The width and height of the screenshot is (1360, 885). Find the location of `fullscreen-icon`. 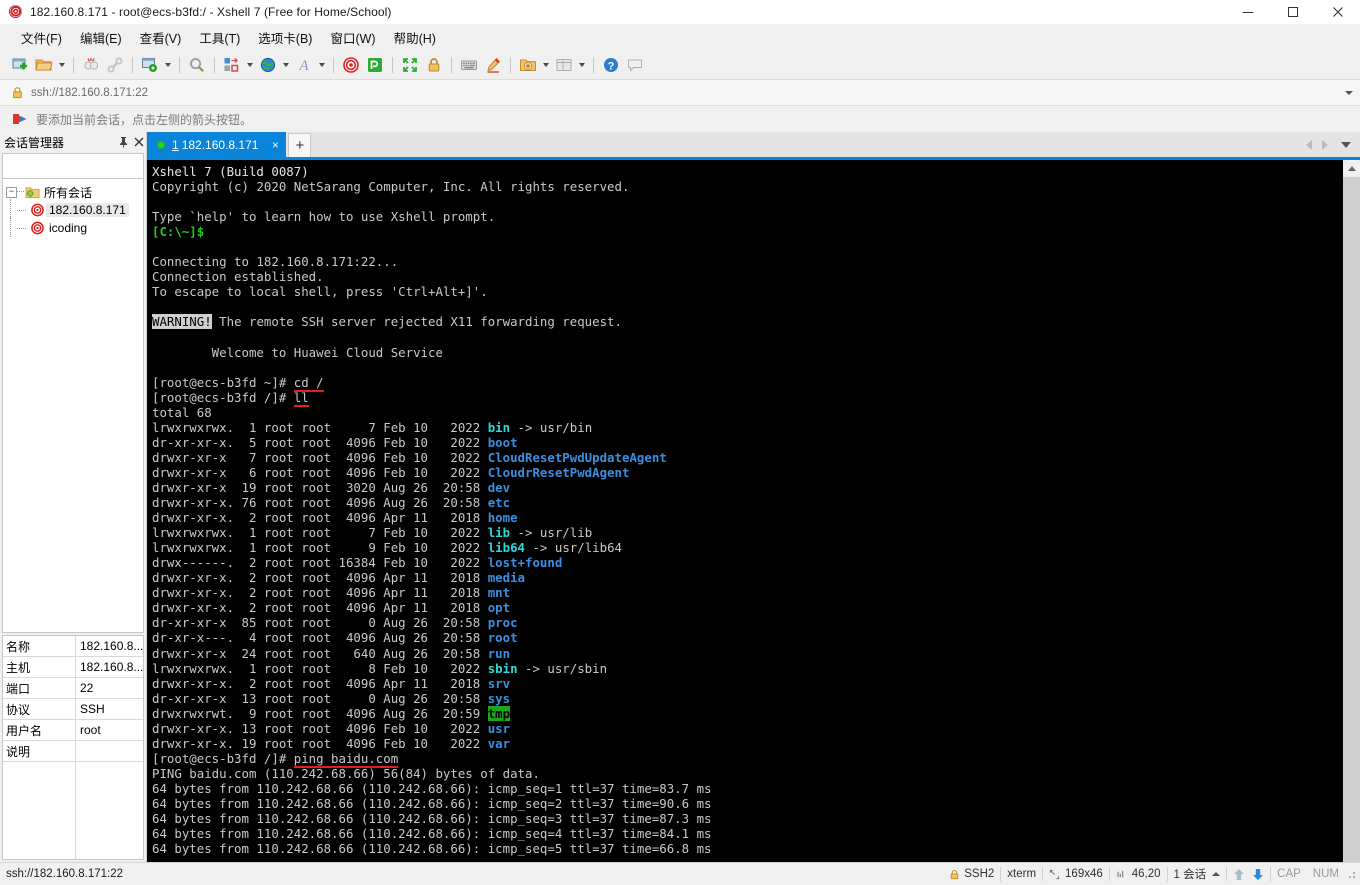

fullscreen-icon is located at coordinates (410, 65).